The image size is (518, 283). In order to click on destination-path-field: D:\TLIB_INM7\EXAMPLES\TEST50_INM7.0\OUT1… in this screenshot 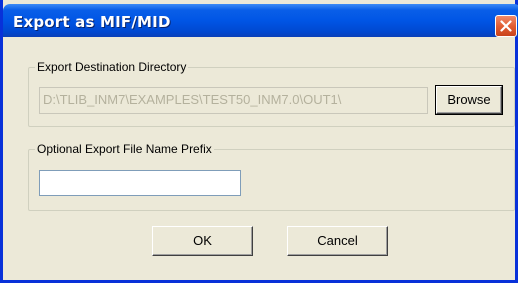, I will do `click(233, 100)`.